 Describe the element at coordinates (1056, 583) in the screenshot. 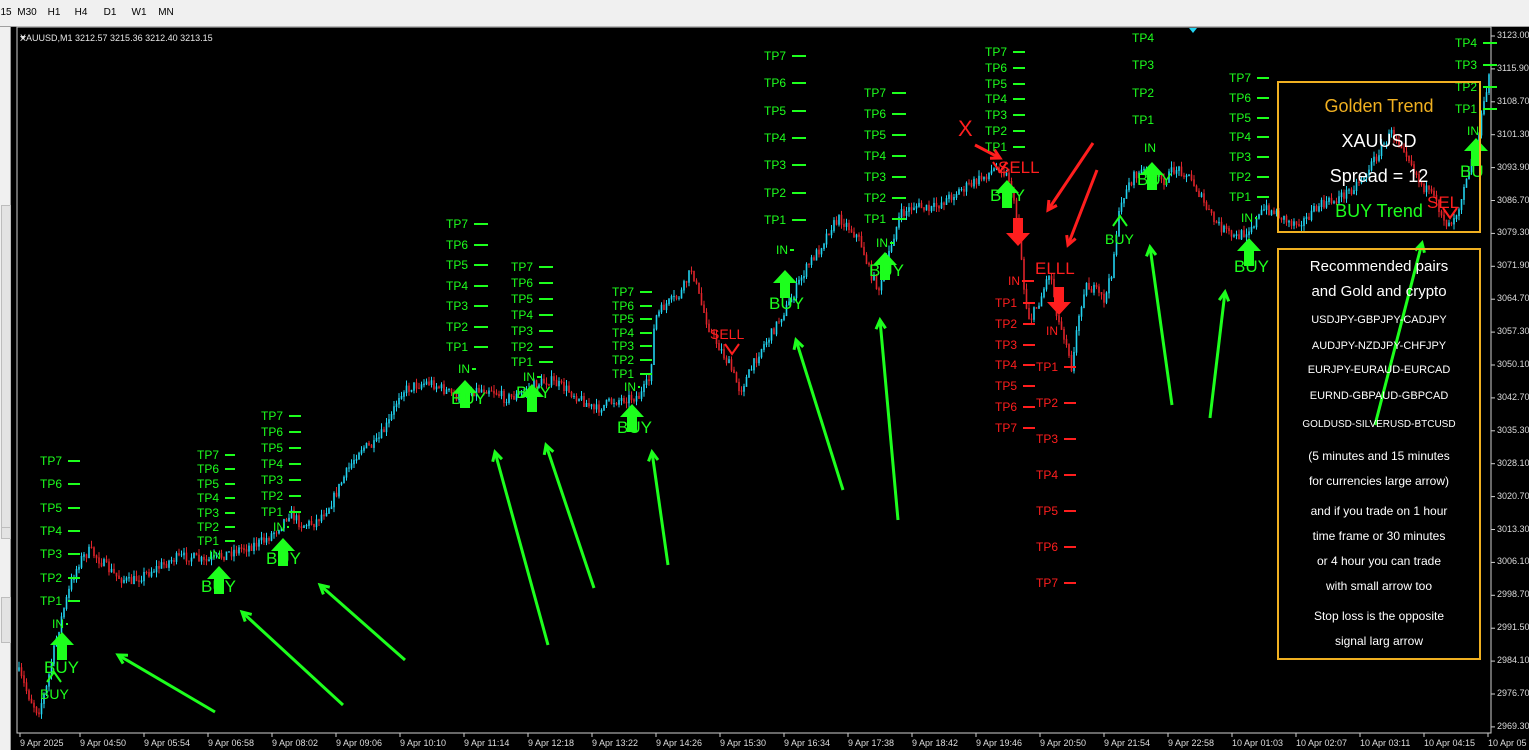

I see `level-tp7: TP7` at that location.